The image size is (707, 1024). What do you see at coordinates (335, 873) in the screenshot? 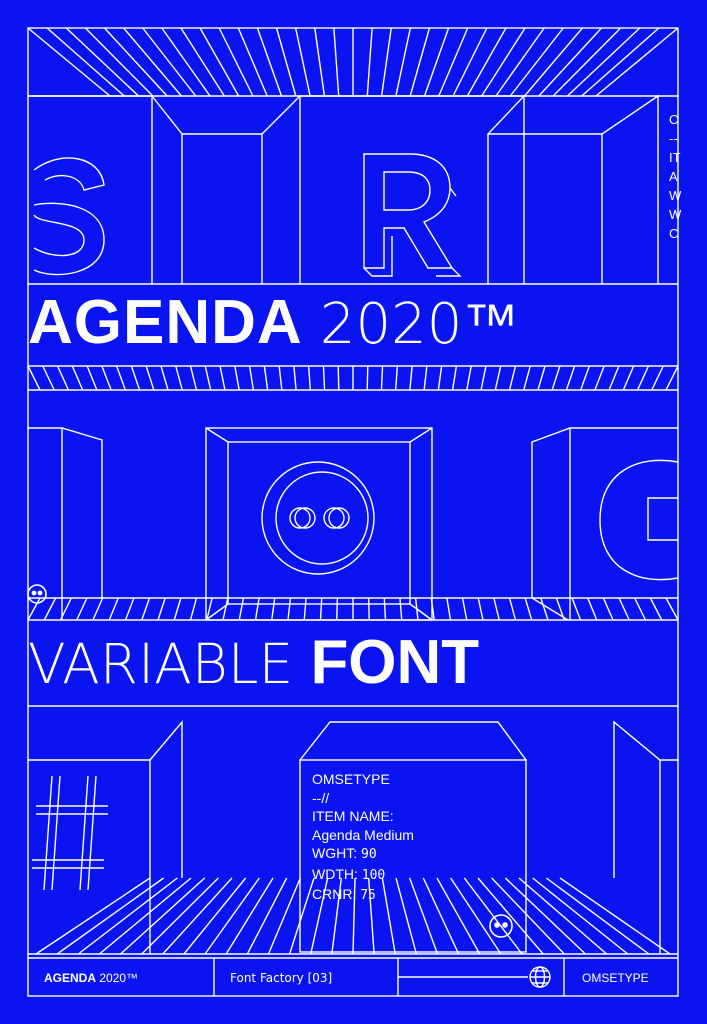
I see `wdth-label: WDTH:` at bounding box center [335, 873].